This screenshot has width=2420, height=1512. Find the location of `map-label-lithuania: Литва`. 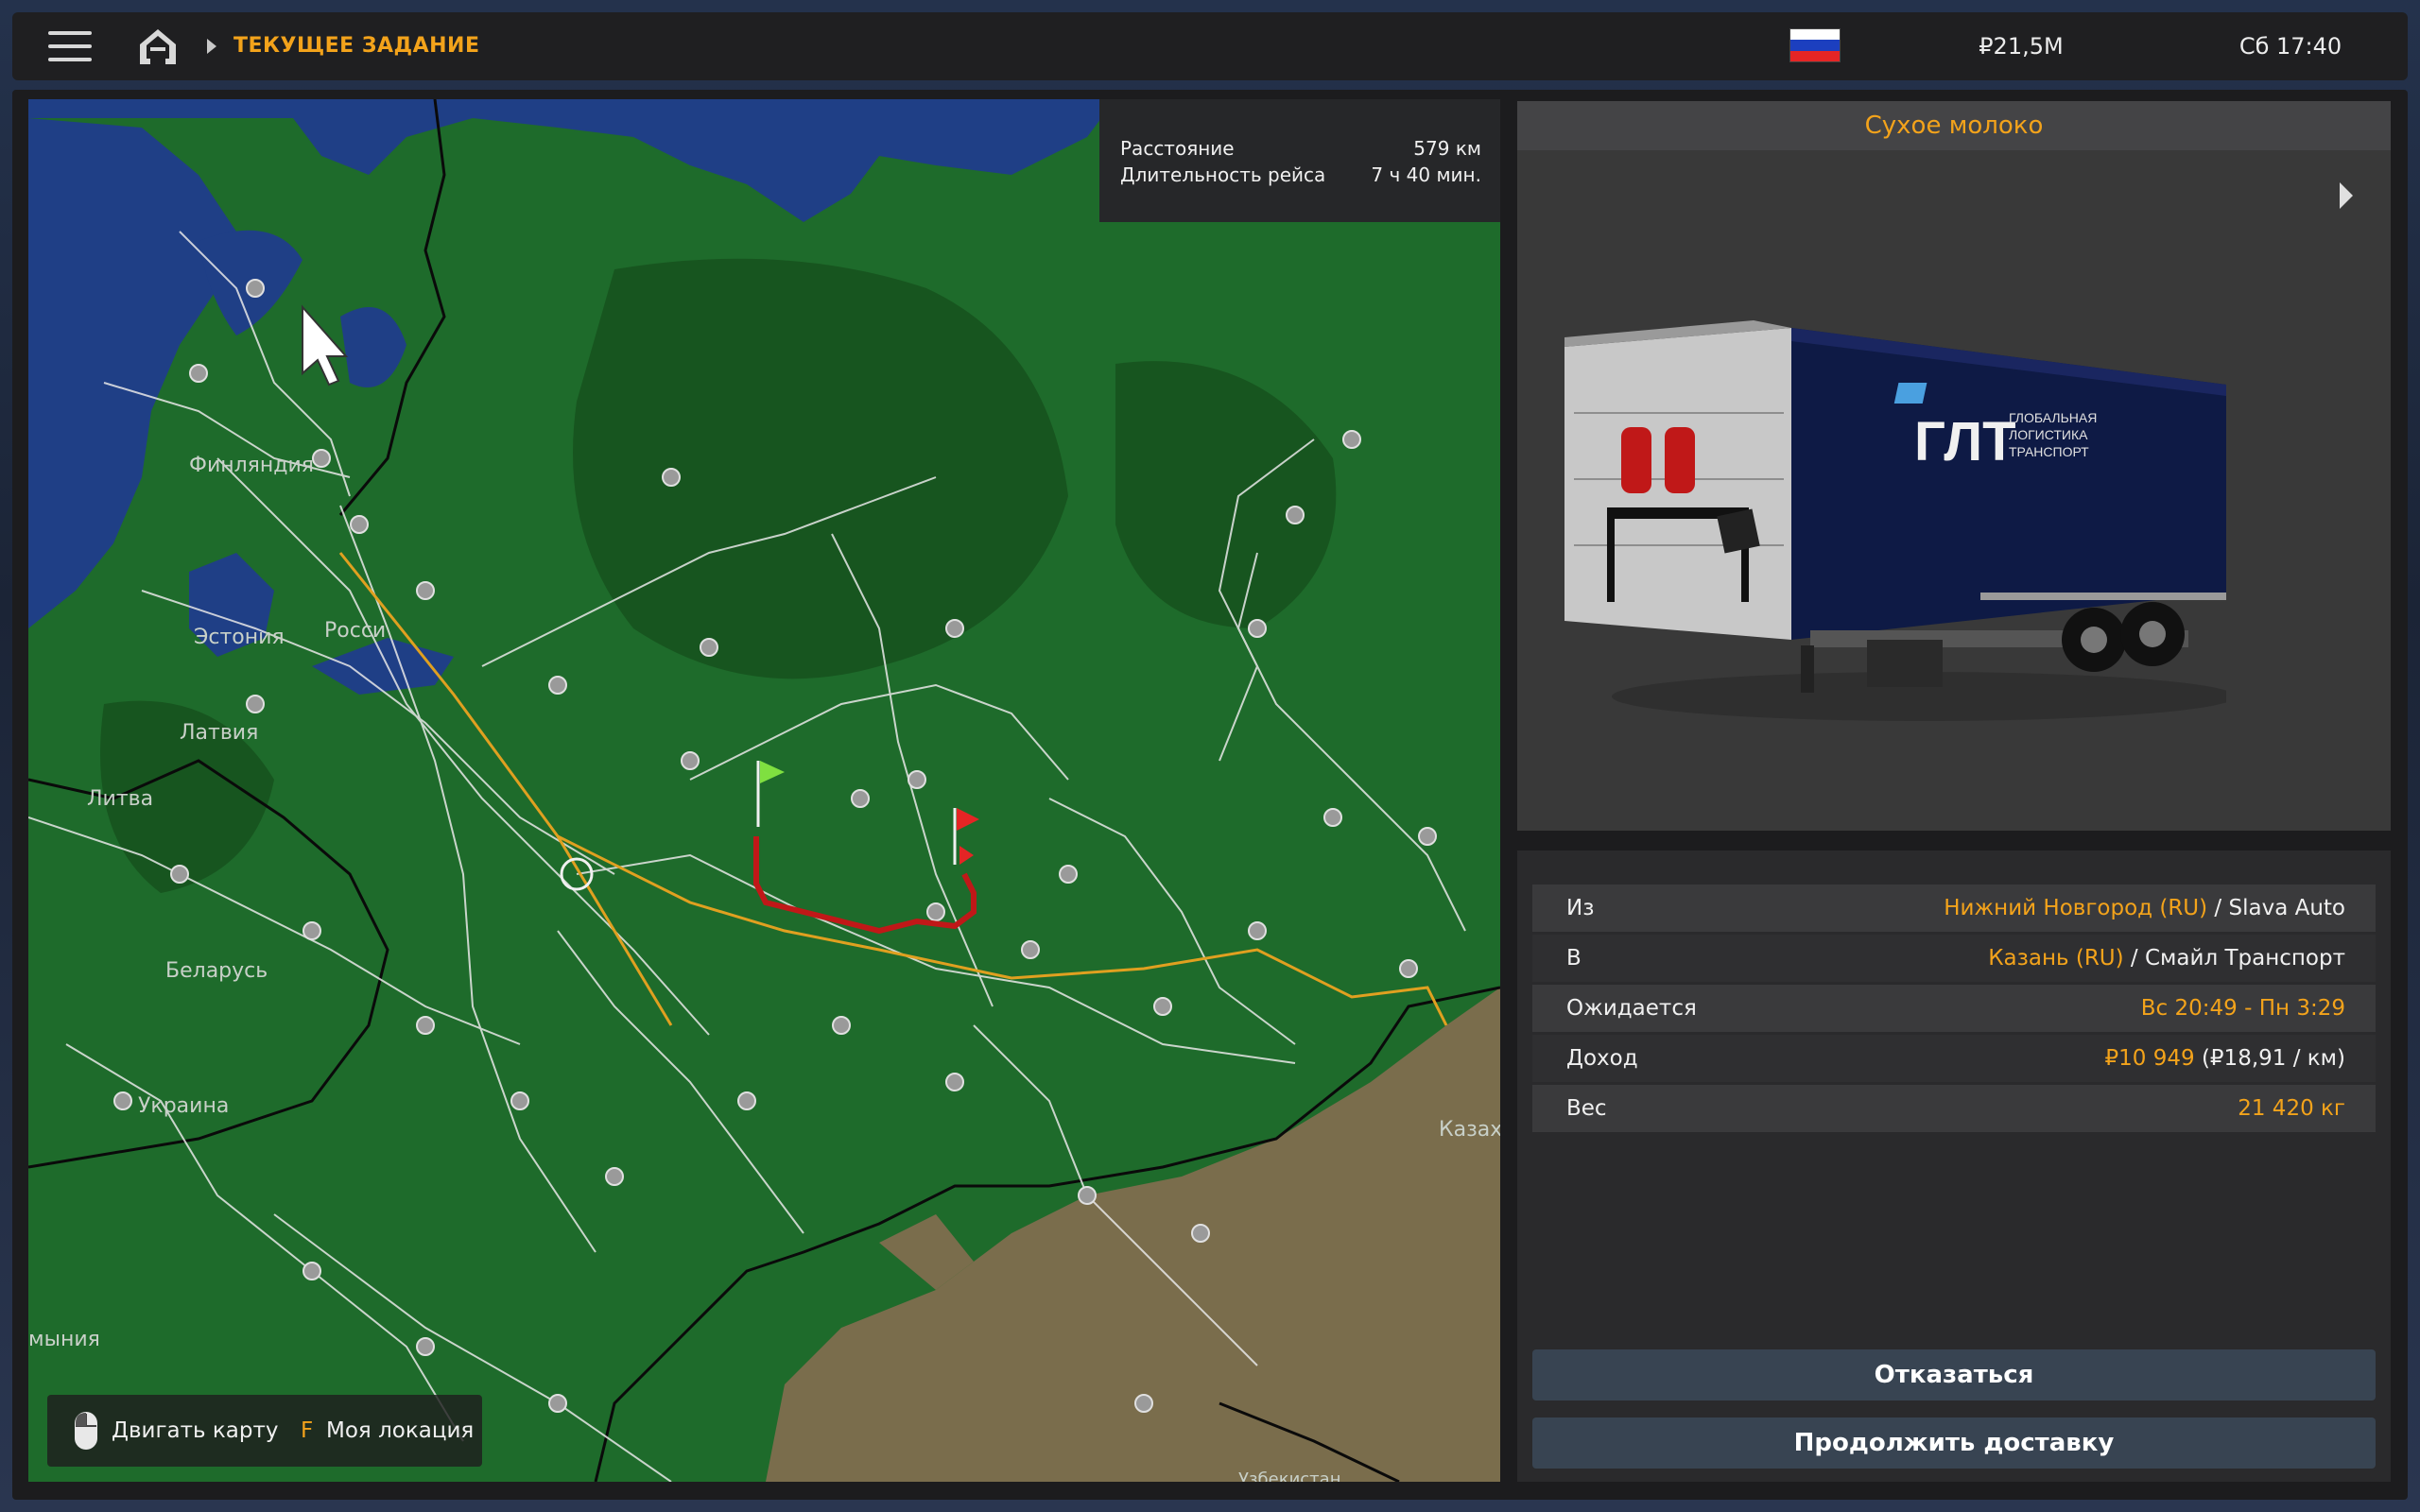

map-label-lithuania: Литва is located at coordinates (120, 799).